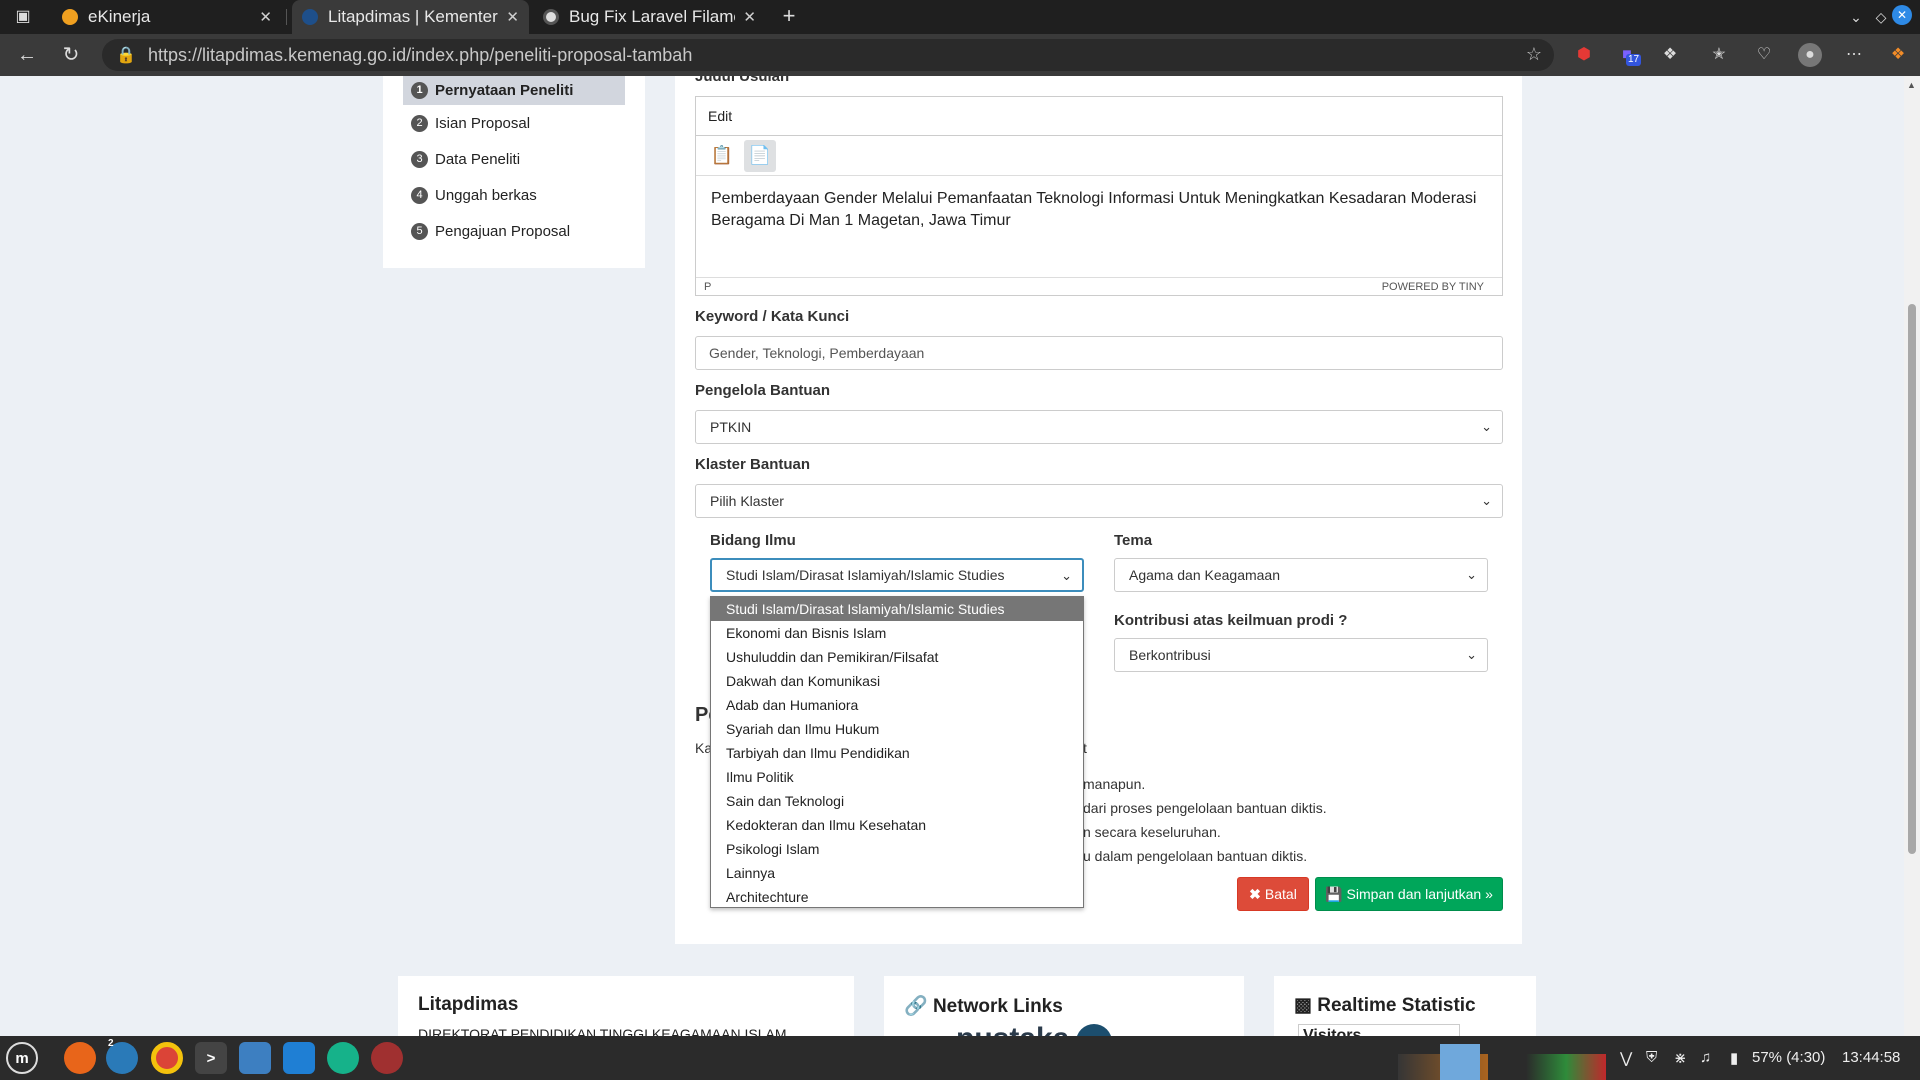  What do you see at coordinates (1810, 55) in the screenshot?
I see `profile-avatar-icon: ●` at bounding box center [1810, 55].